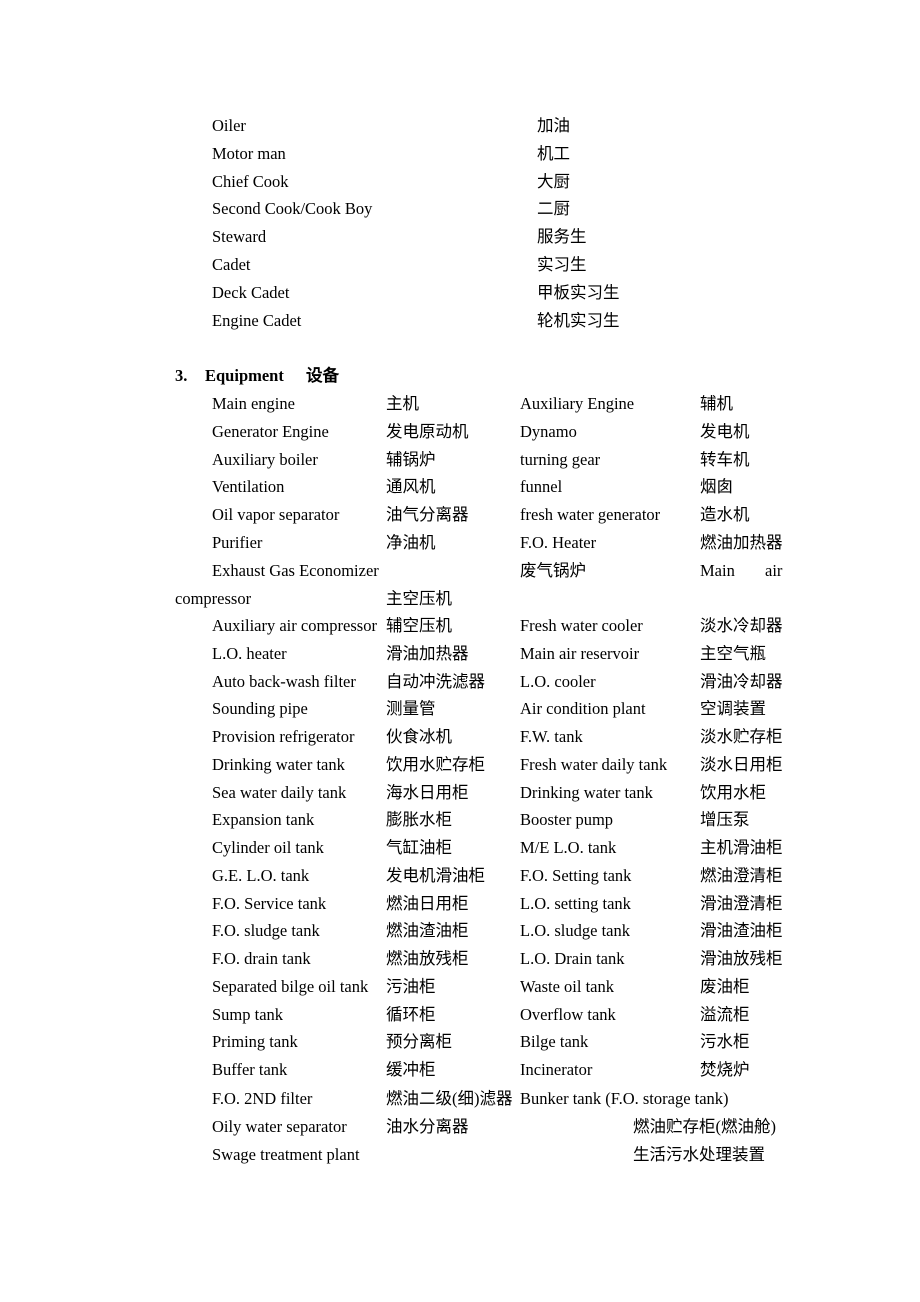 This screenshot has width=920, height=1302. Describe the element at coordinates (562, 237) in the screenshot. I see `term-zh: 服务生` at that location.